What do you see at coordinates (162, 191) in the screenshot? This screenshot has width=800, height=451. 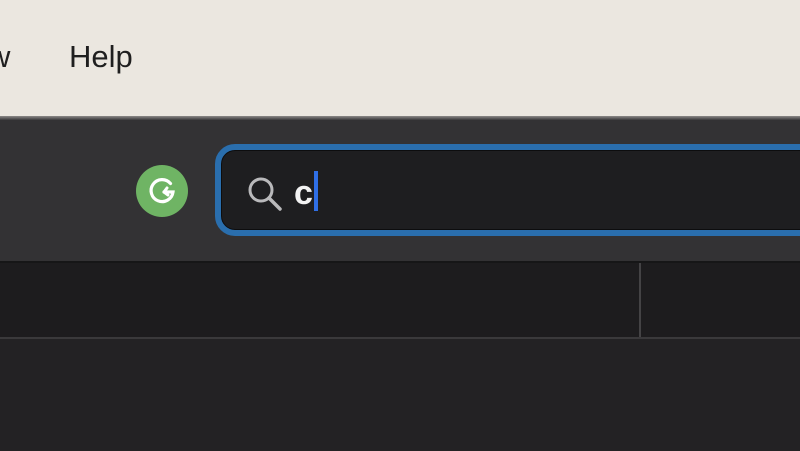 I see `grammarly-icon` at bounding box center [162, 191].